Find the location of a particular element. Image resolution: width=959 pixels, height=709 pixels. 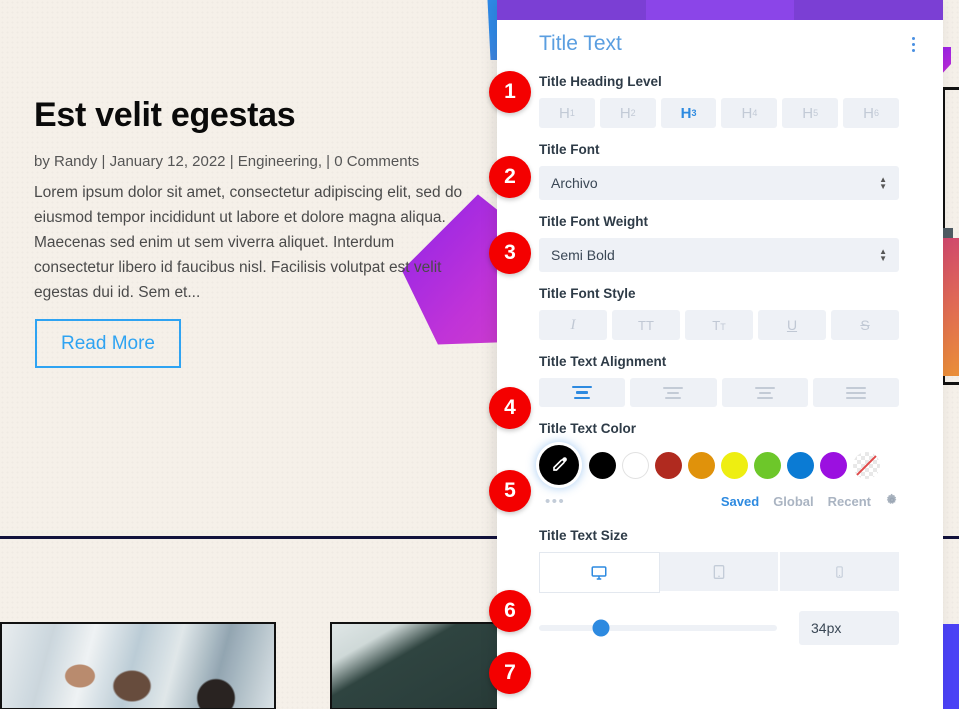

heading-level-h4: H4 is located at coordinates (749, 113).